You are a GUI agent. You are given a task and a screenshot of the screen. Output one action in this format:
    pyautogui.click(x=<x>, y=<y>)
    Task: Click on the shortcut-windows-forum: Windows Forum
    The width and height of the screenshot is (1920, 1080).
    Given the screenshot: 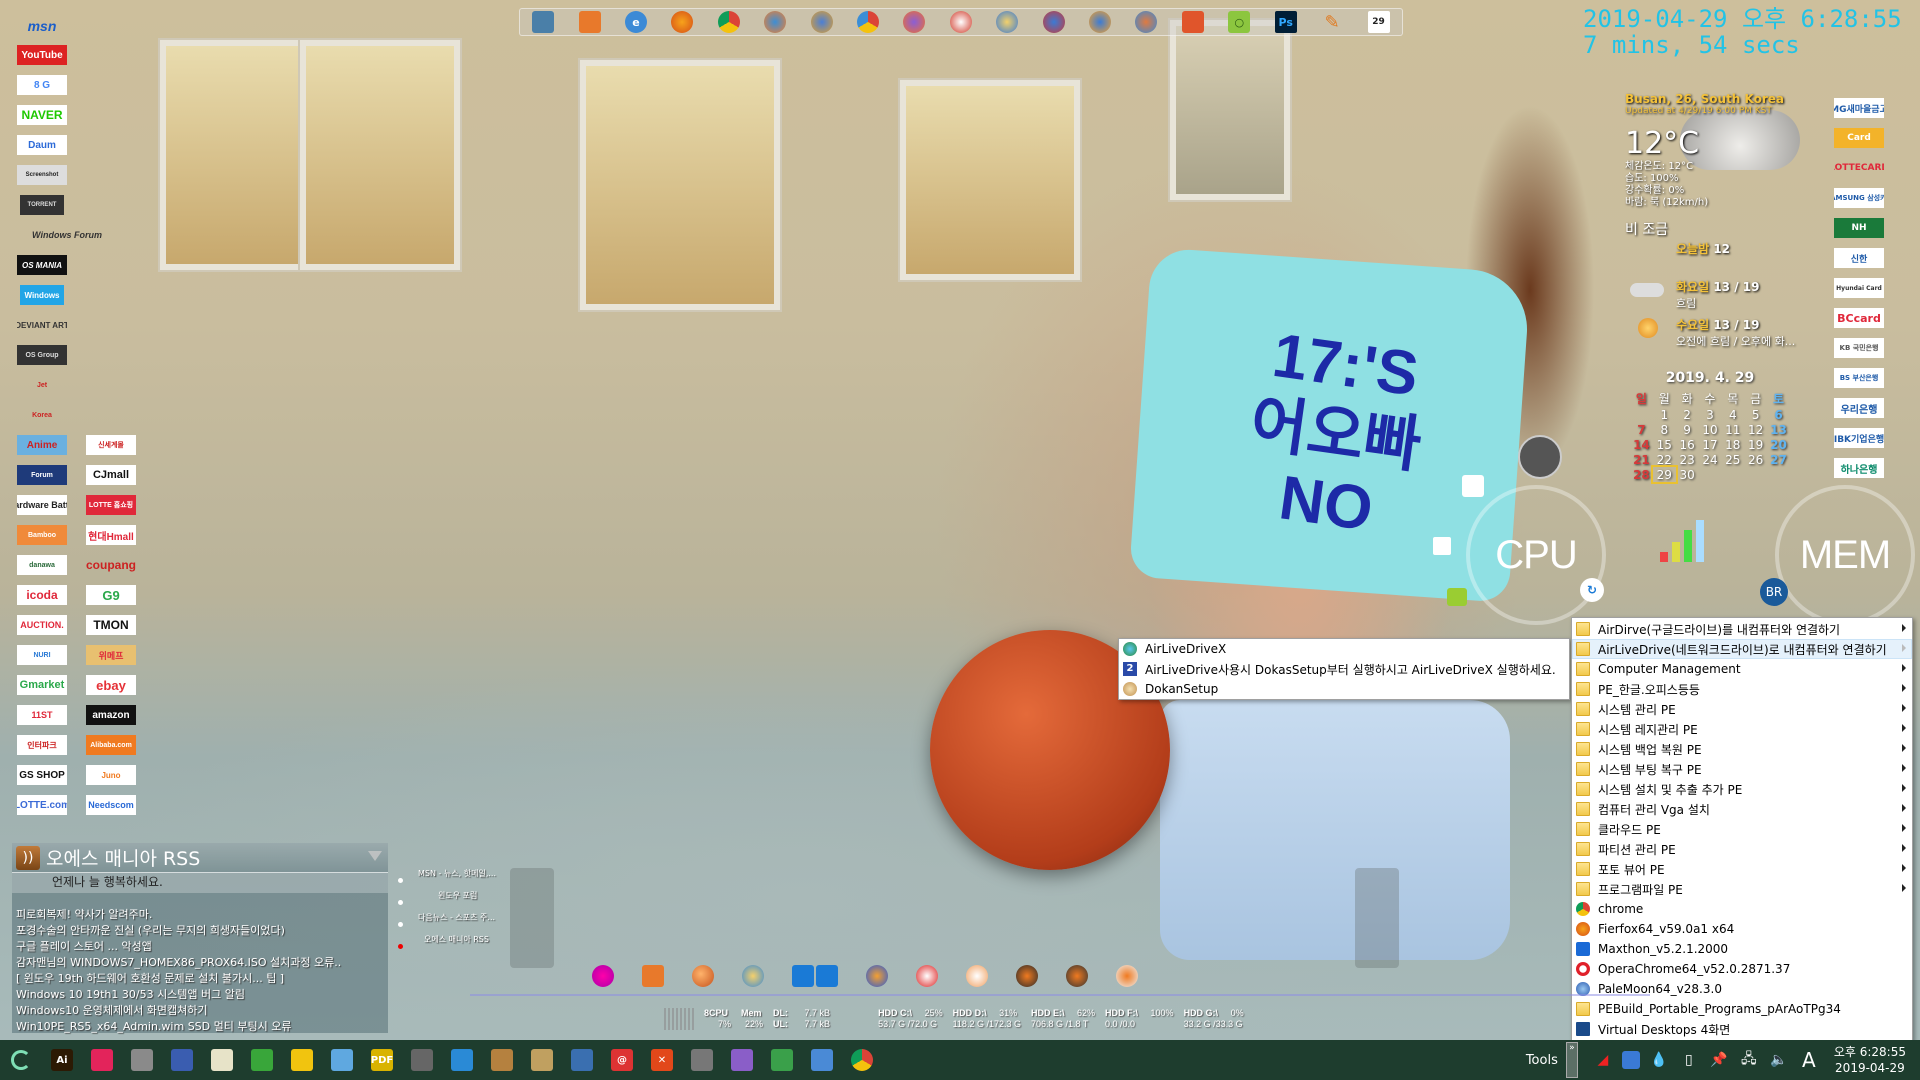 What is the action you would take?
    pyautogui.click(x=67, y=235)
    